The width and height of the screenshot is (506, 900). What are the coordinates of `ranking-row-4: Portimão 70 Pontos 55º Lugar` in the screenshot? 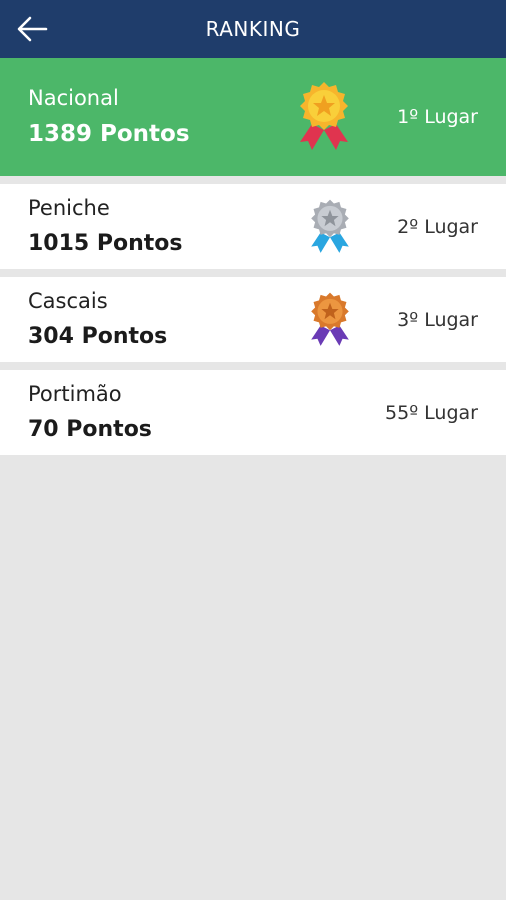 It's located at (253, 412).